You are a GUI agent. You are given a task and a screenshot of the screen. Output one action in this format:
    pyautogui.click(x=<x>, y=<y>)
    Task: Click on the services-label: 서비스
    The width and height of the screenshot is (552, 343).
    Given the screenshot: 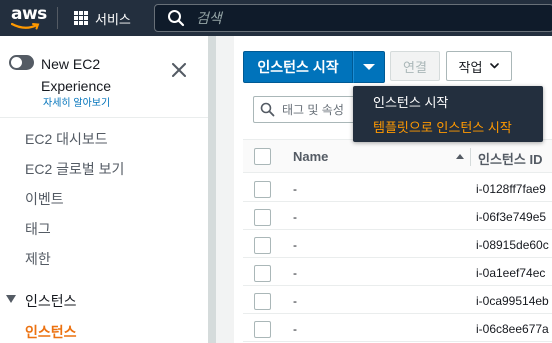 What is the action you would take?
    pyautogui.click(x=113, y=19)
    